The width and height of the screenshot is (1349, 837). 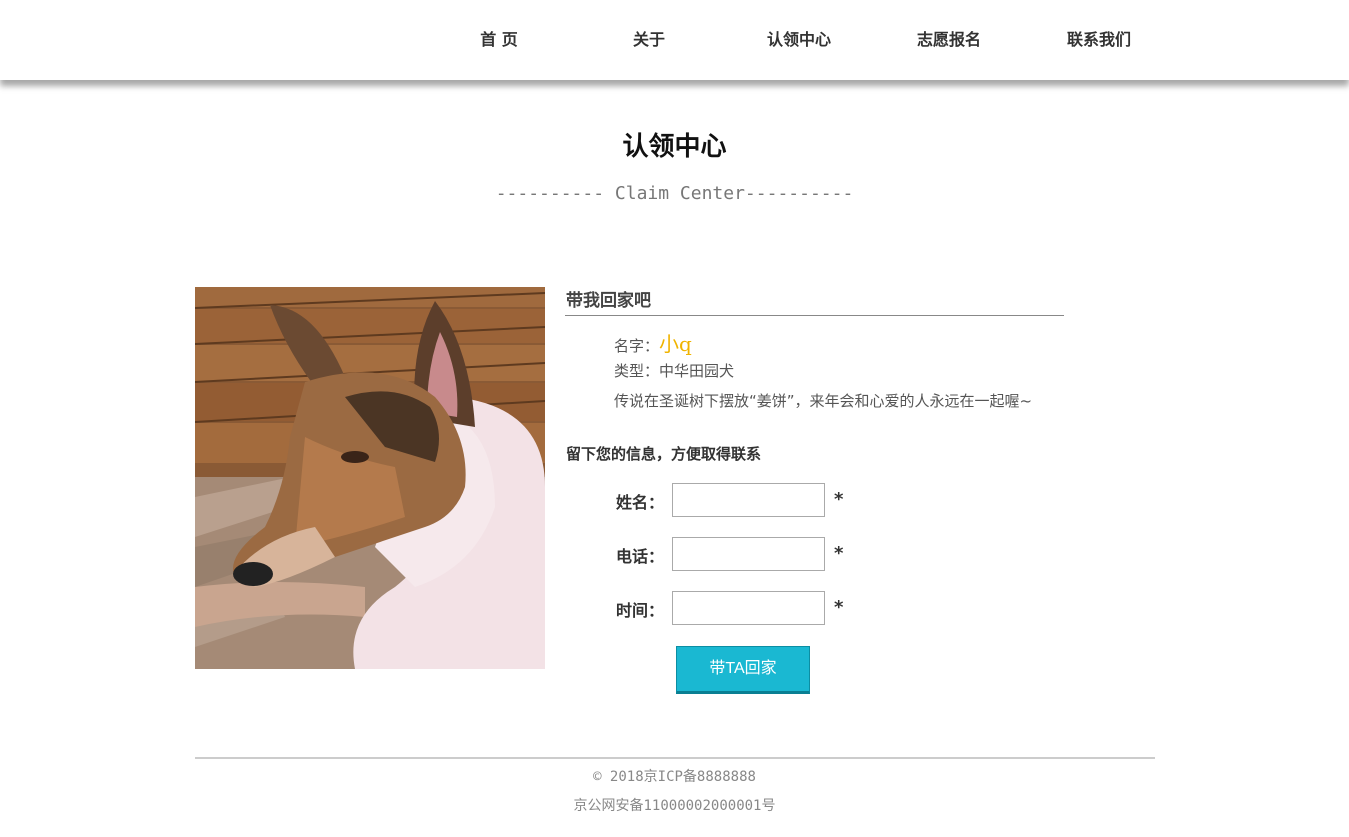 I want to click on nav-contact-us: 联系我们, so click(x=1099, y=40).